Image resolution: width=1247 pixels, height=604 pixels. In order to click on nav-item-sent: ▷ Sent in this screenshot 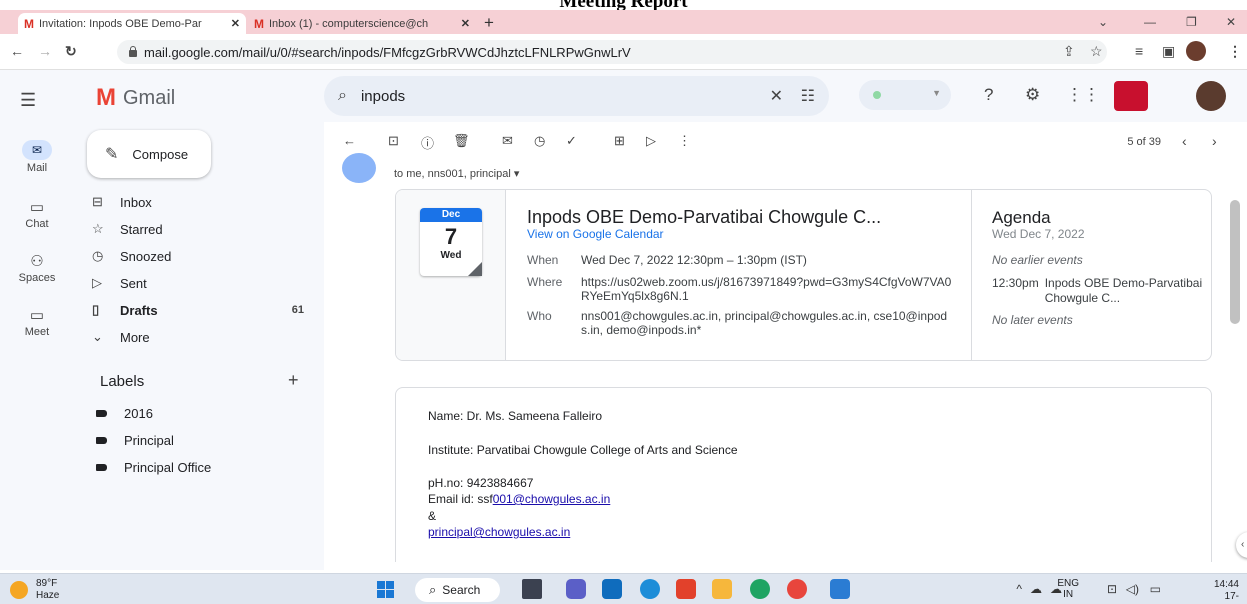, I will do `click(199, 283)`.